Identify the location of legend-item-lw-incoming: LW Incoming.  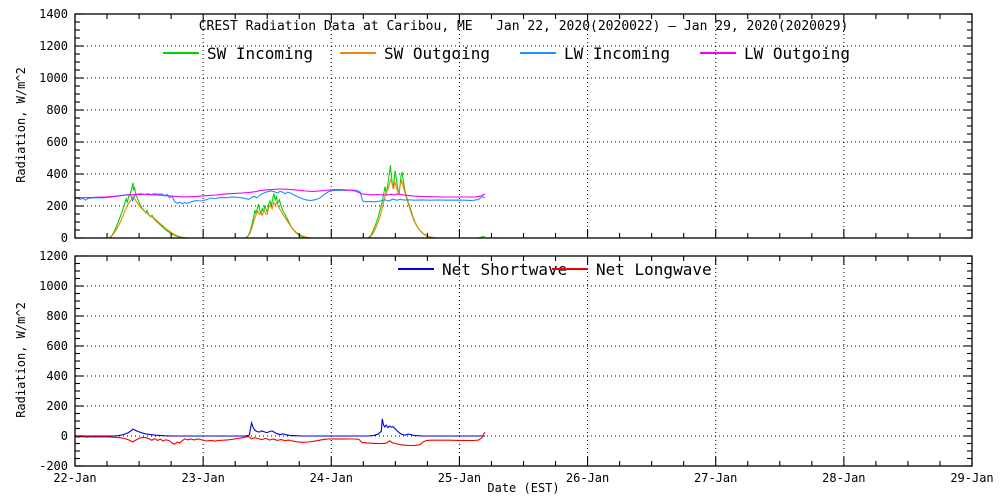
(595, 53).